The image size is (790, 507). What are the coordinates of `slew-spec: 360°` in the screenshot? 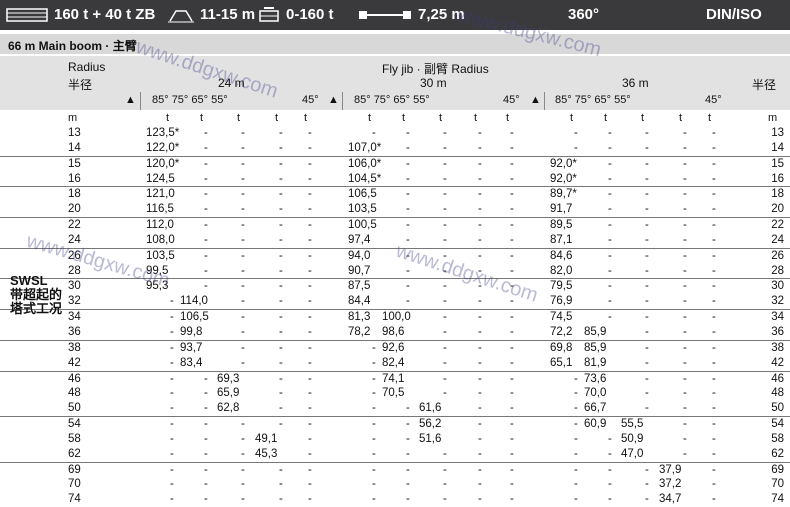 It's located at (583, 14).